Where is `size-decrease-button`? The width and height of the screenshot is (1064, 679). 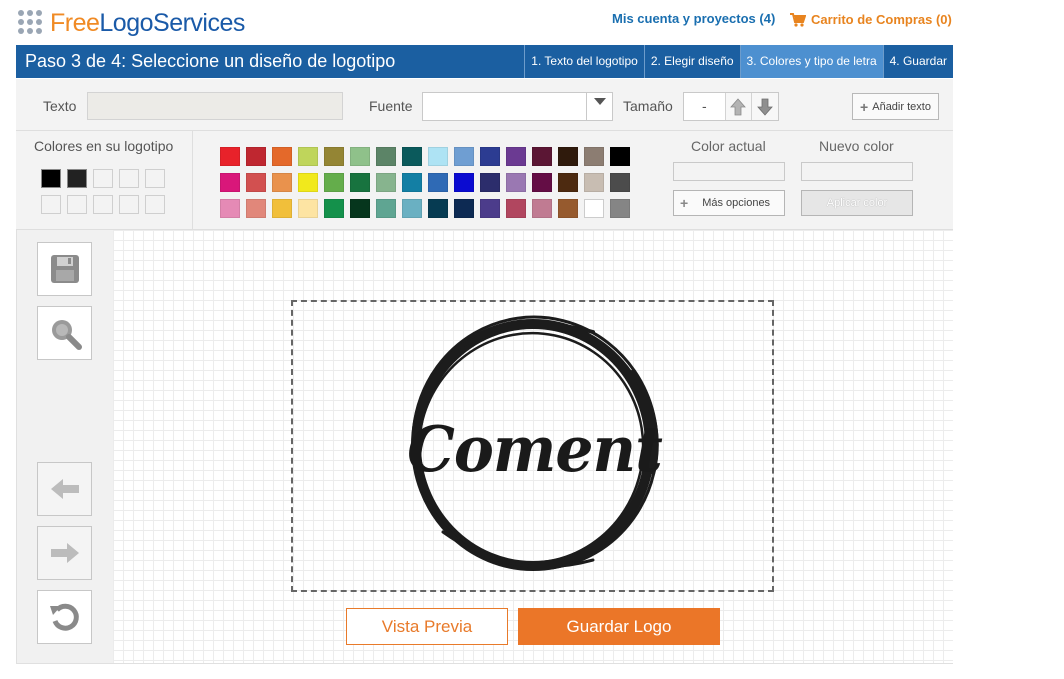 size-decrease-button is located at coordinates (764, 106).